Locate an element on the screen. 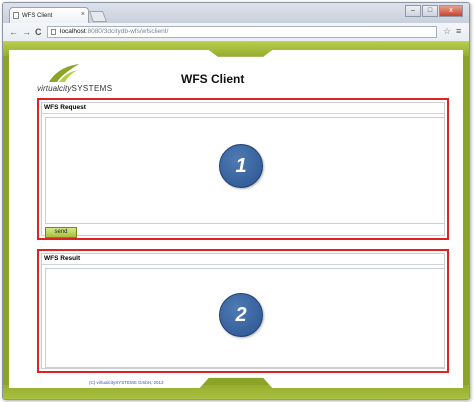 The image size is (474, 402). logo-text: virtualcitySYSTEMS is located at coordinates (75, 88).